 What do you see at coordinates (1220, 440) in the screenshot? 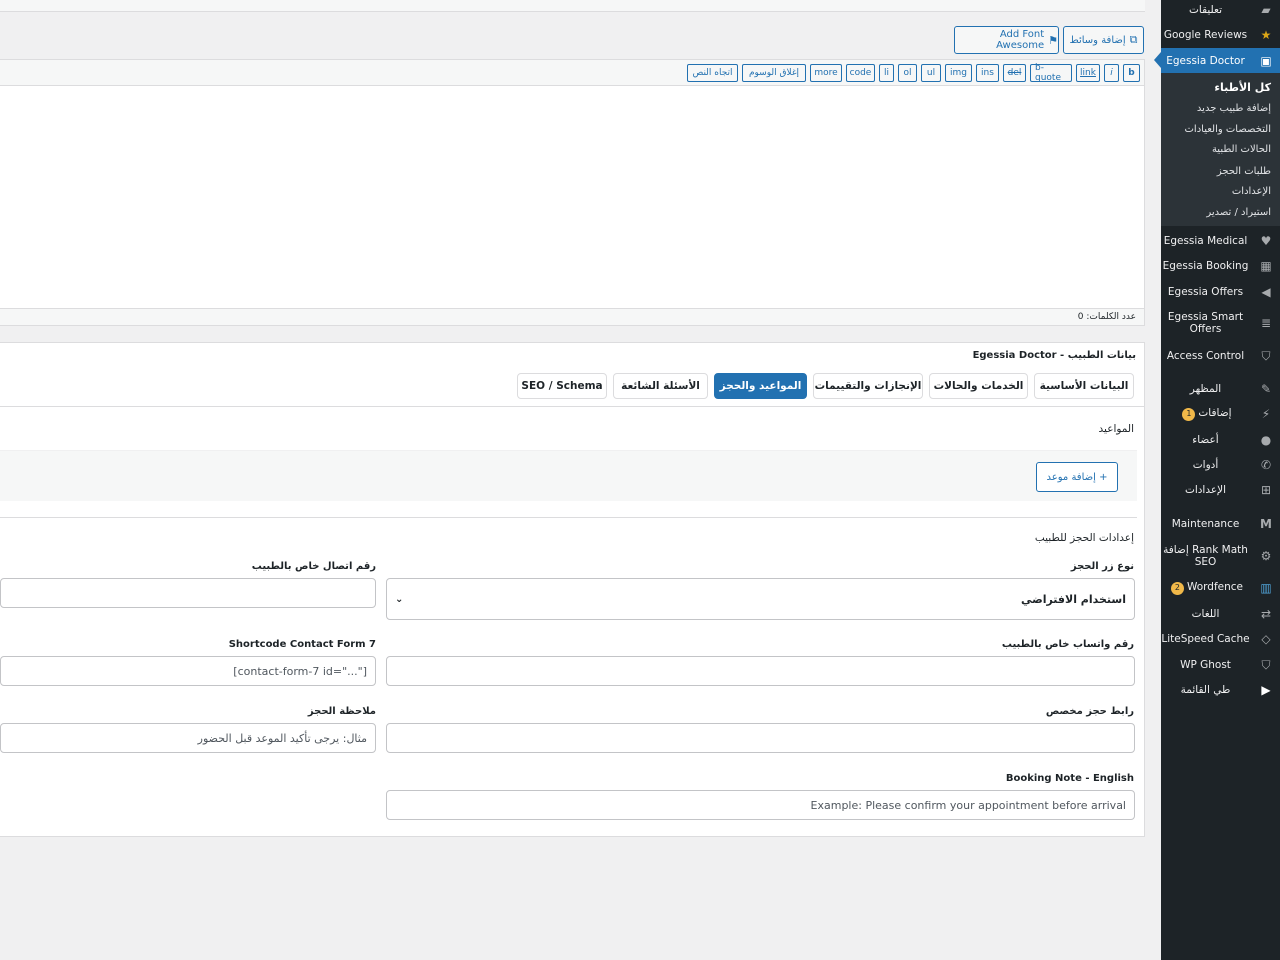
I see `sidebar-item-users: ● أعضاء` at bounding box center [1220, 440].